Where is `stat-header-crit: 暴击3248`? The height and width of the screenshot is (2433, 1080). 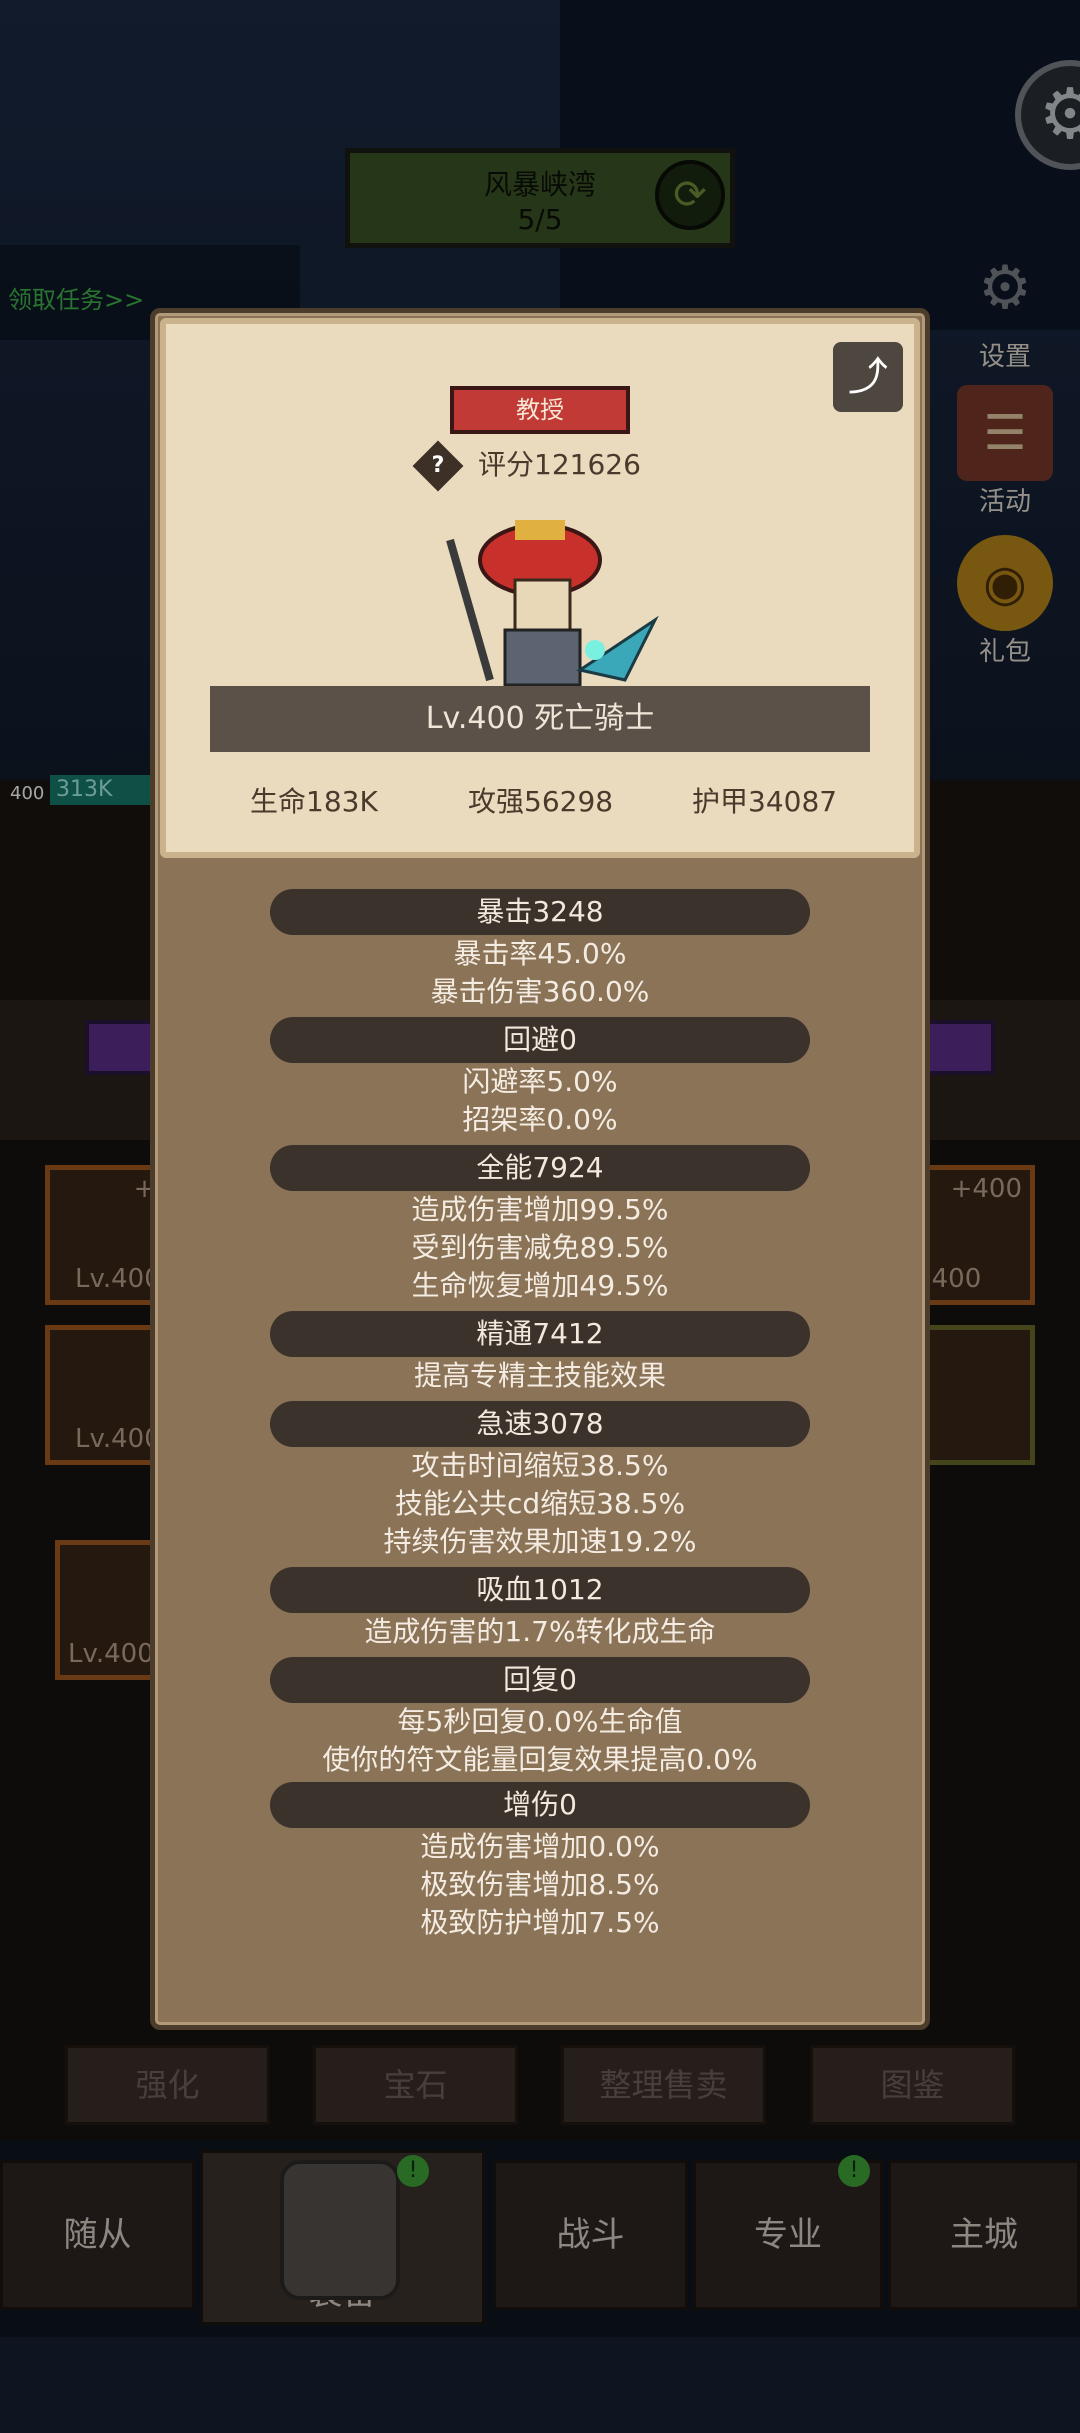 stat-header-crit: 暴击3248 is located at coordinates (540, 912).